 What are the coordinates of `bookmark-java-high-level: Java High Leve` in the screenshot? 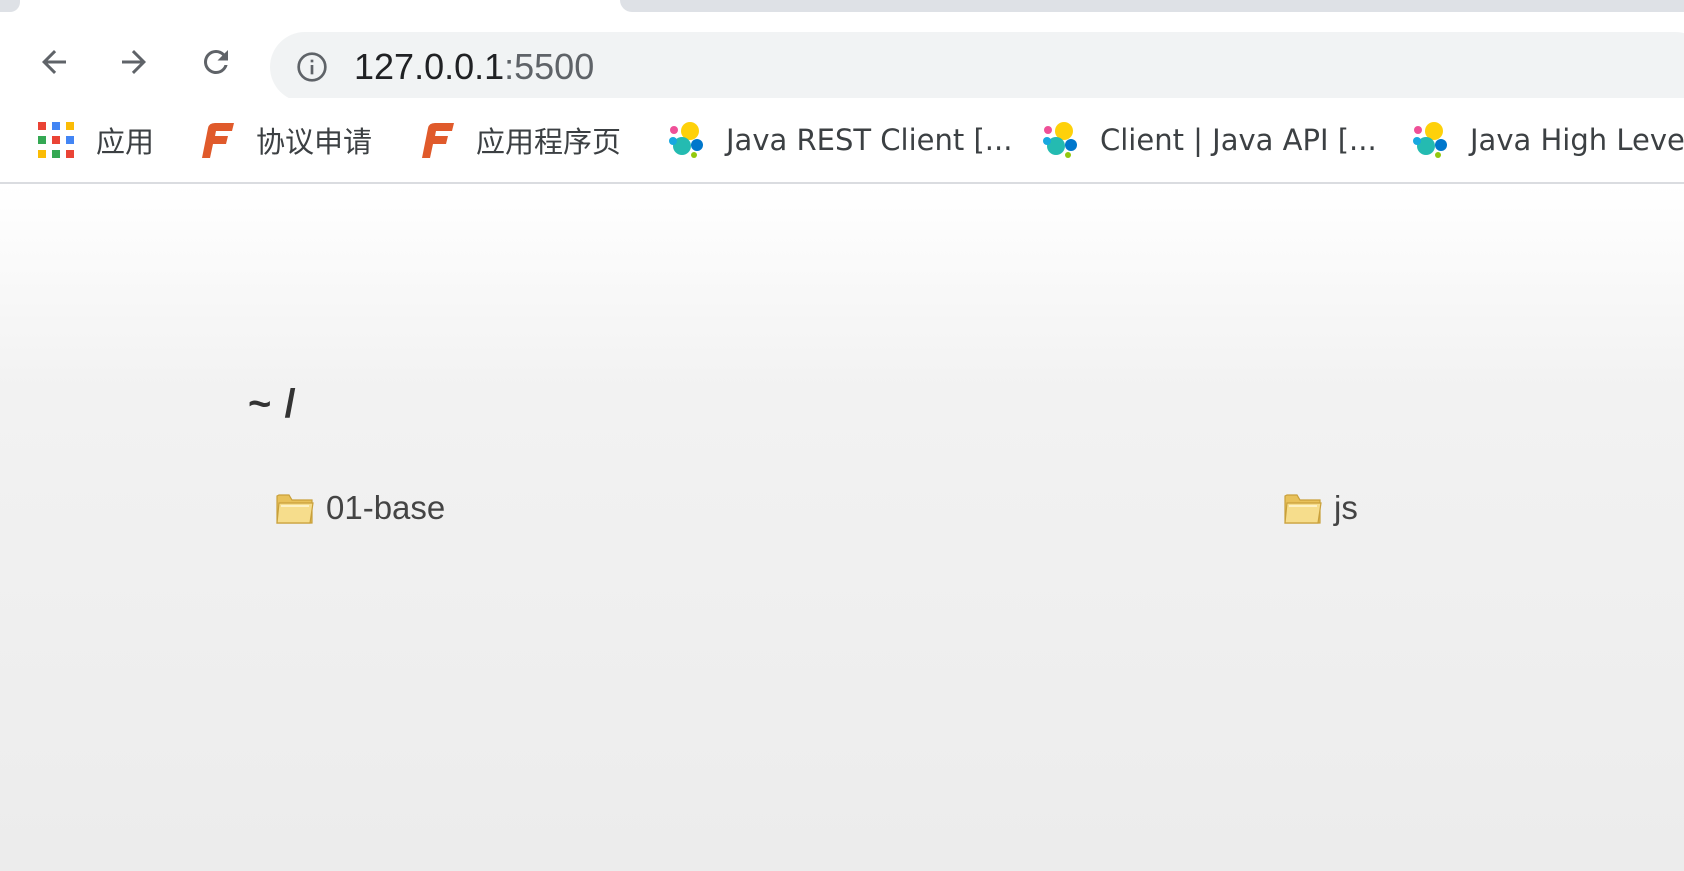 It's located at (1547, 140).